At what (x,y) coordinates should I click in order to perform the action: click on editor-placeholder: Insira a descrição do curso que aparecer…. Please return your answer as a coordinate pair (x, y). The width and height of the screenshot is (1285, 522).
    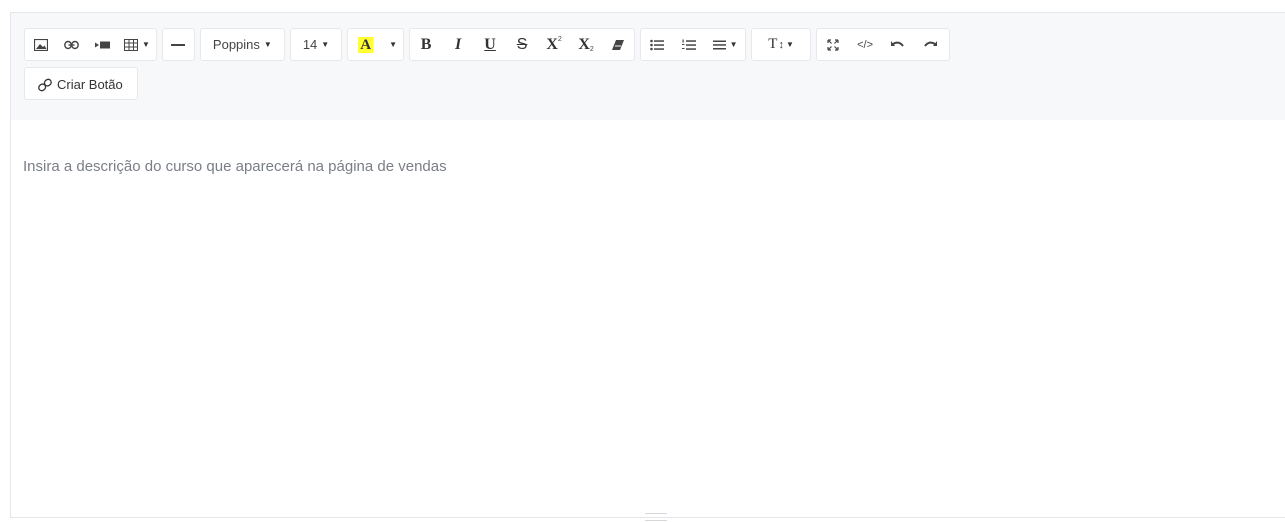
    Looking at the image, I should click on (235, 166).